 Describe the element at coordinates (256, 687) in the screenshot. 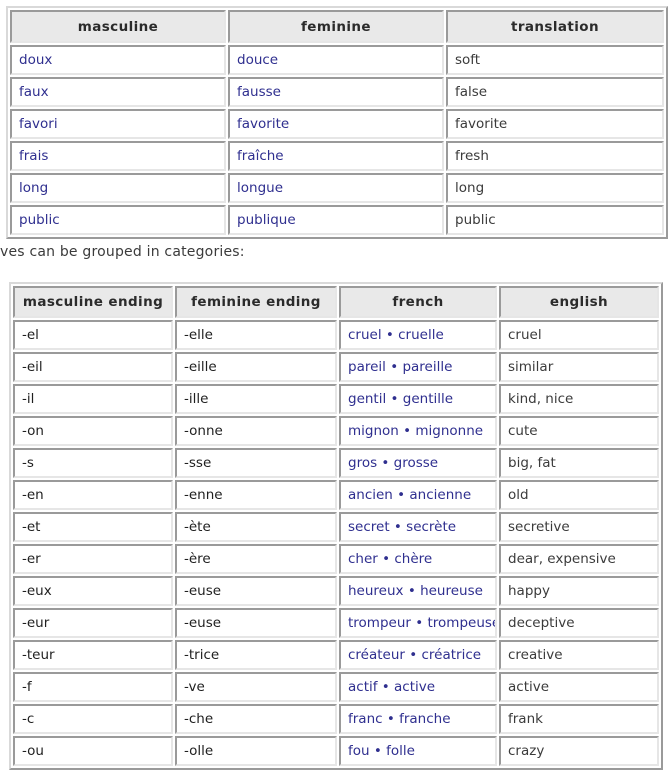

I see `table-cell: -ve` at that location.